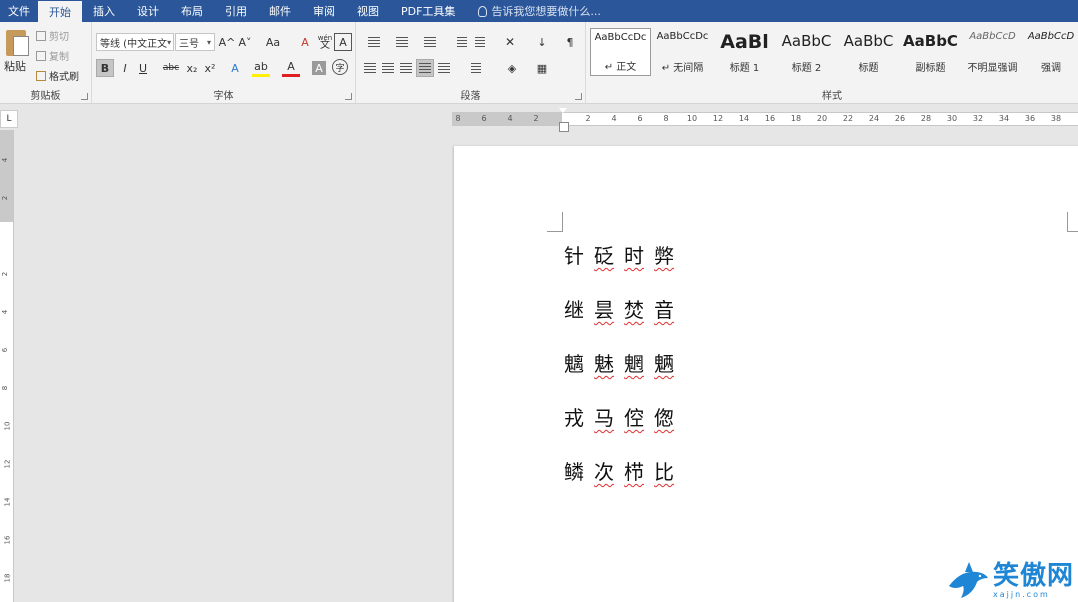  I want to click on document-line: 鳞次栉比, so click(619, 470).